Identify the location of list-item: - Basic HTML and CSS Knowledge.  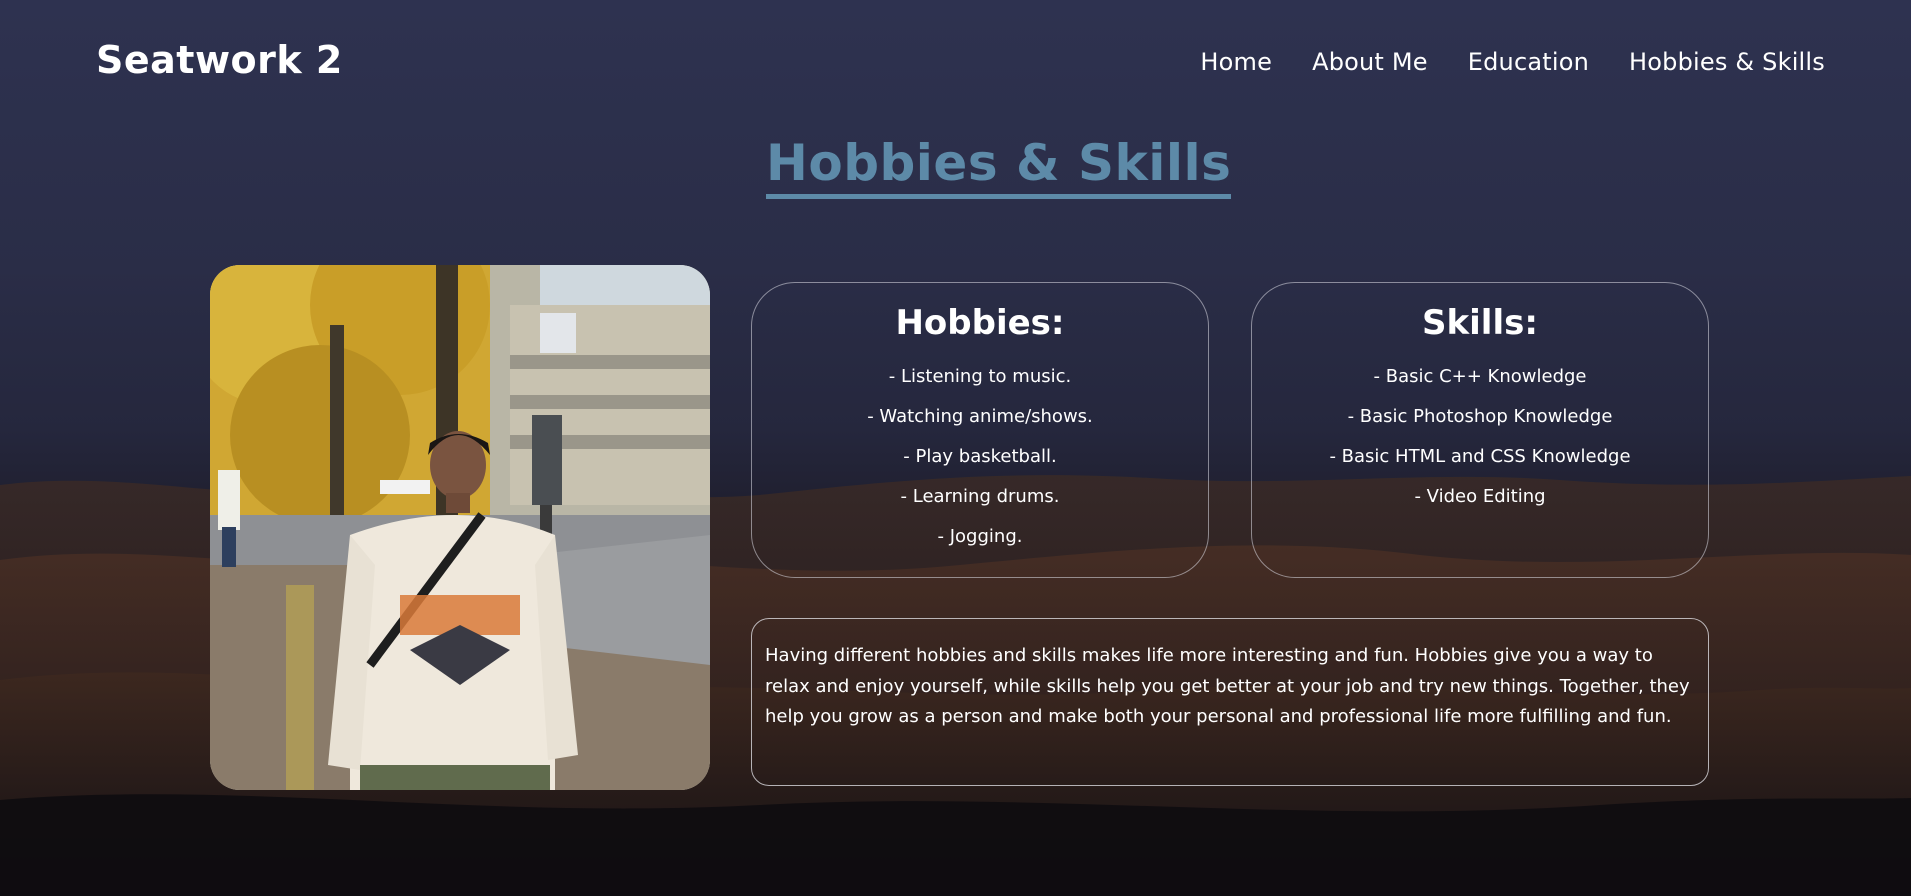
(1480, 456).